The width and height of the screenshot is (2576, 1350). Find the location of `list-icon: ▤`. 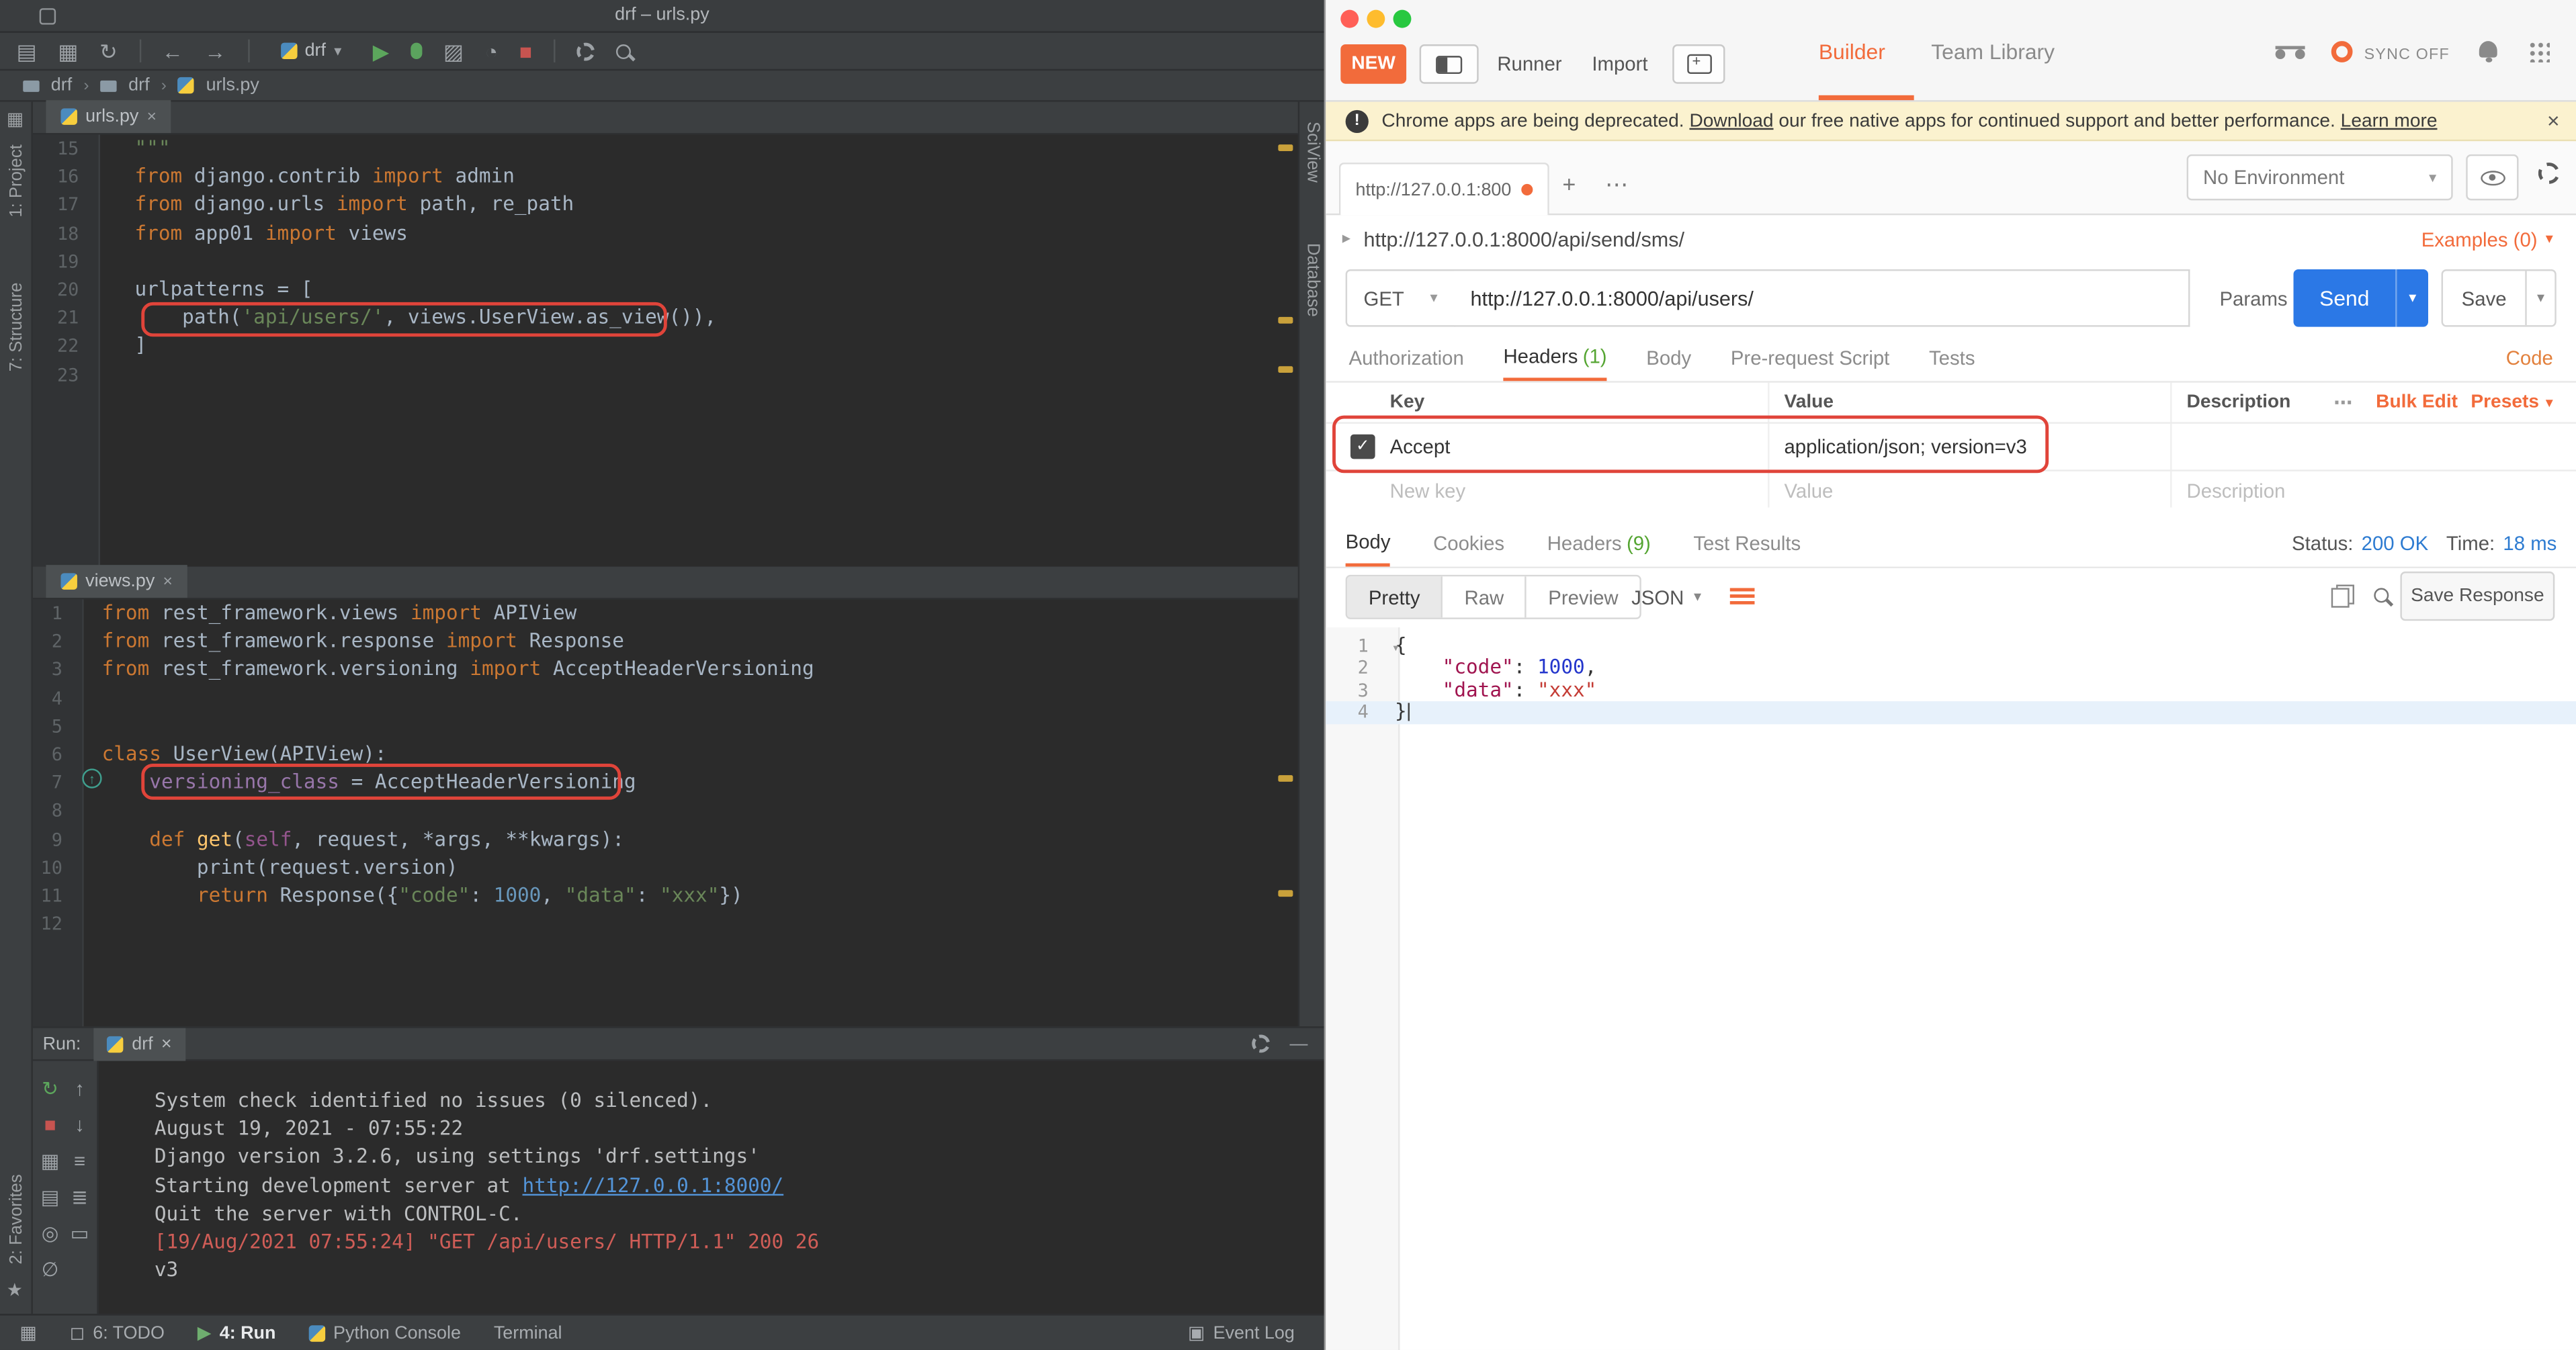

list-icon: ▤ is located at coordinates (50, 1196).